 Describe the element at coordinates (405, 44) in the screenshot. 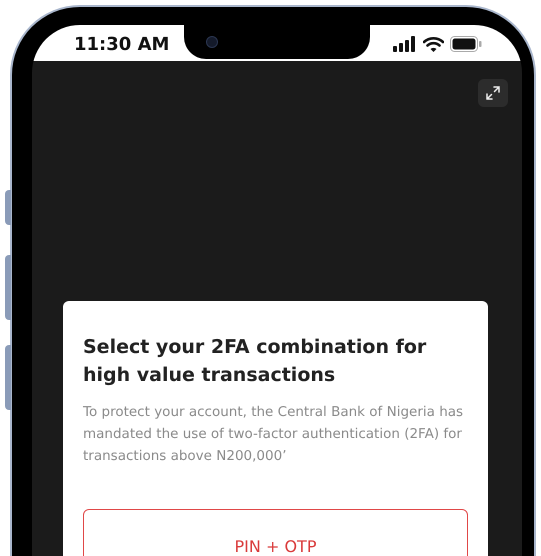

I see `signal-icon` at that location.